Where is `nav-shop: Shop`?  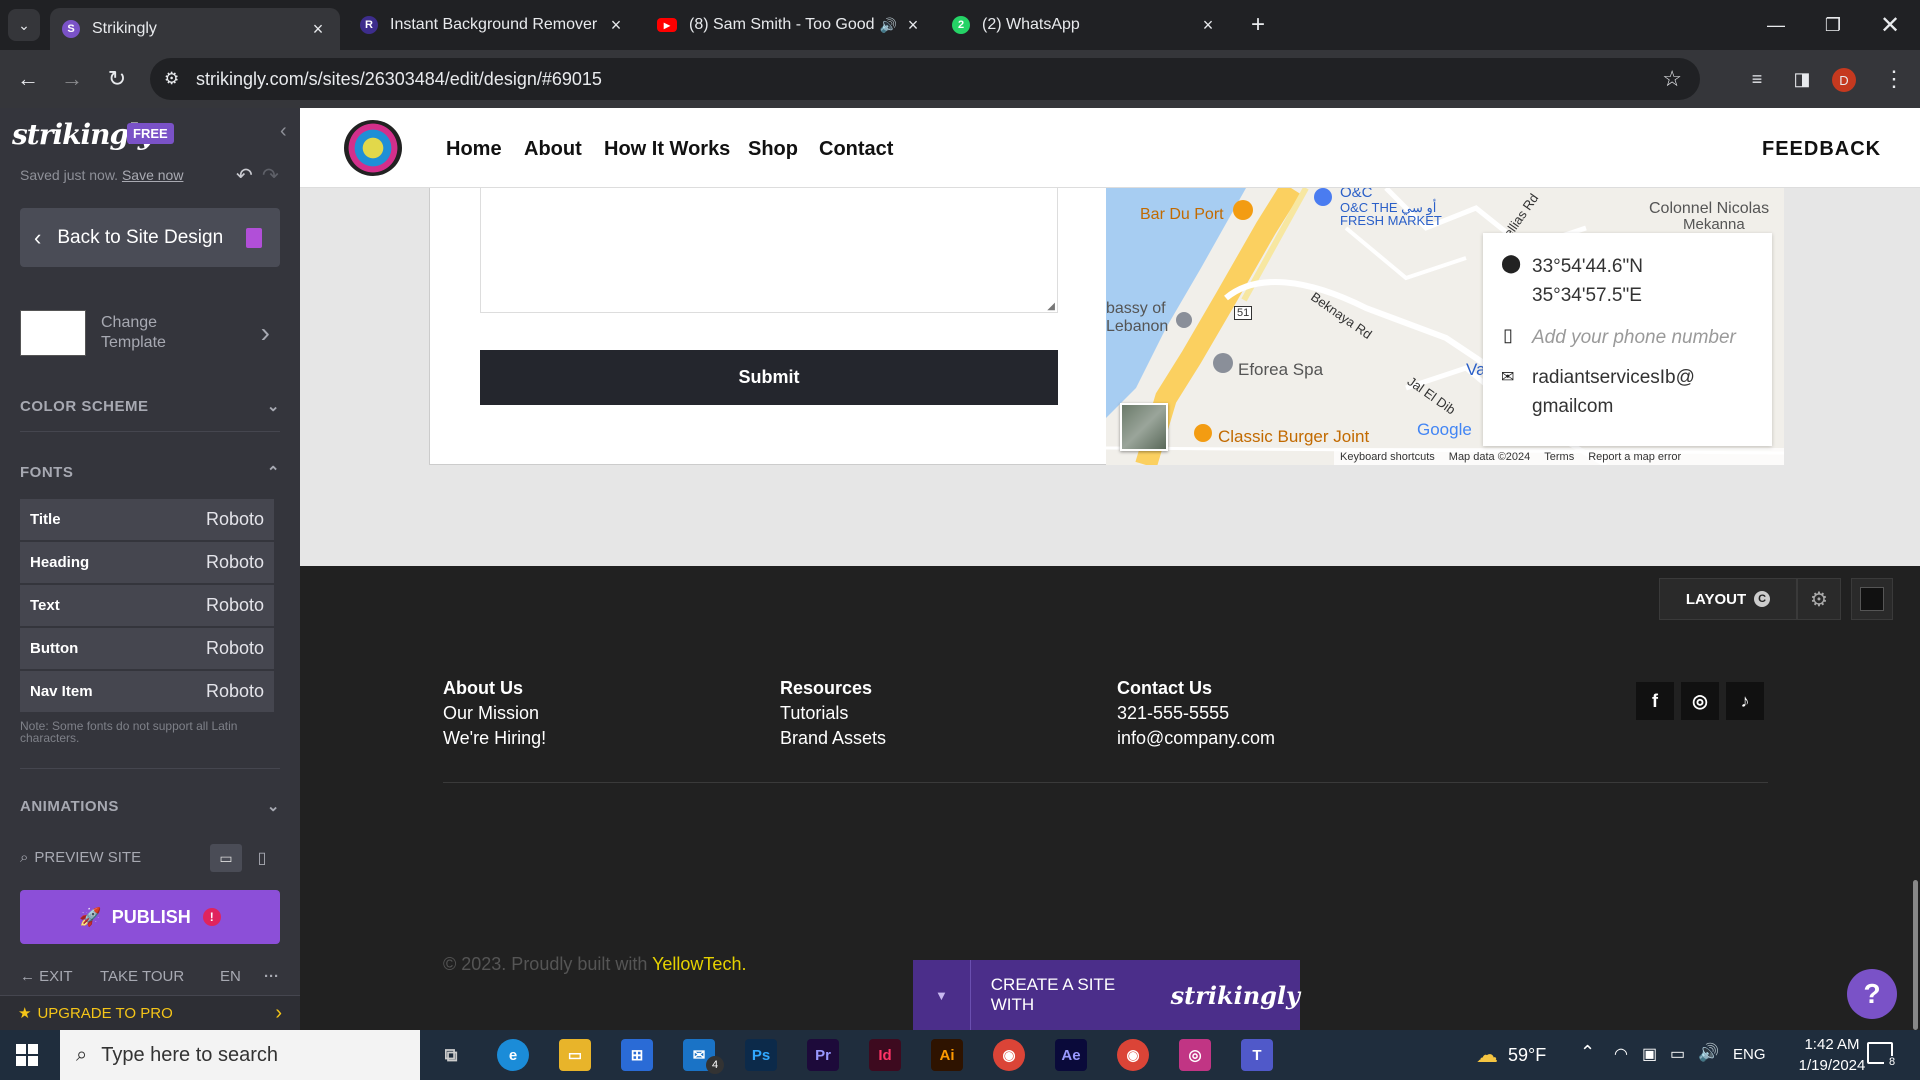 nav-shop: Shop is located at coordinates (773, 149).